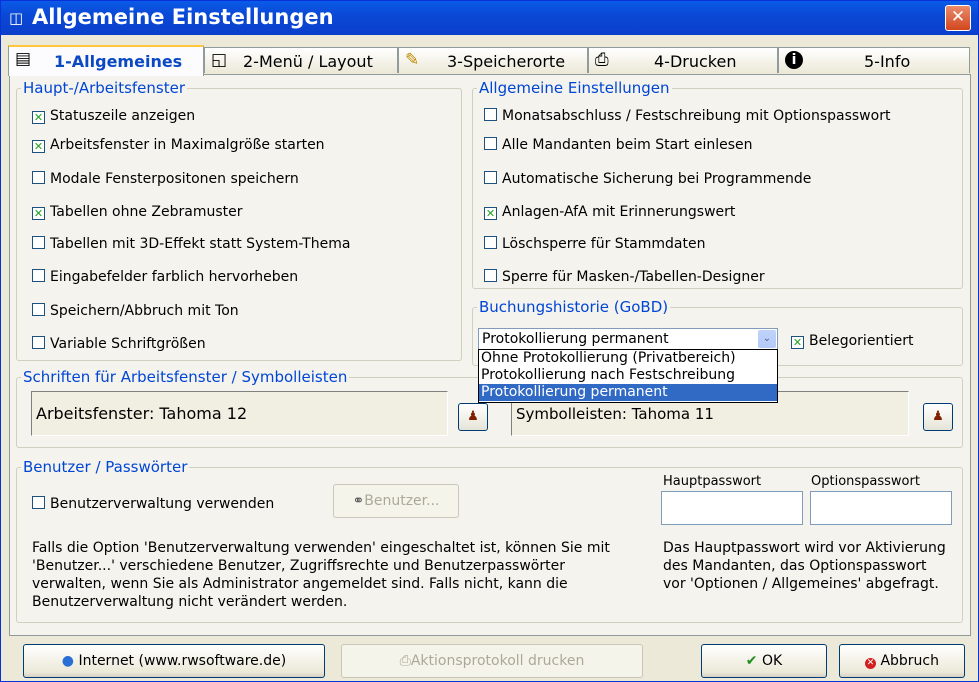 The width and height of the screenshot is (979, 682). I want to click on cancel-icon: ✕, so click(870, 663).